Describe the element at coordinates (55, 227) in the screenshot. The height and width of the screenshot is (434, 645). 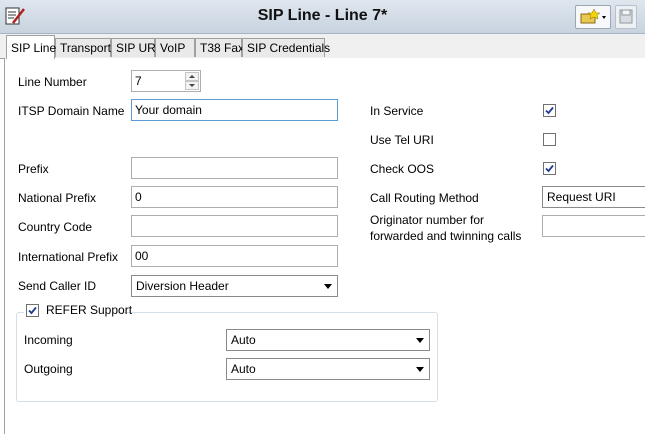
I see `country-code-label: Country Code` at that location.